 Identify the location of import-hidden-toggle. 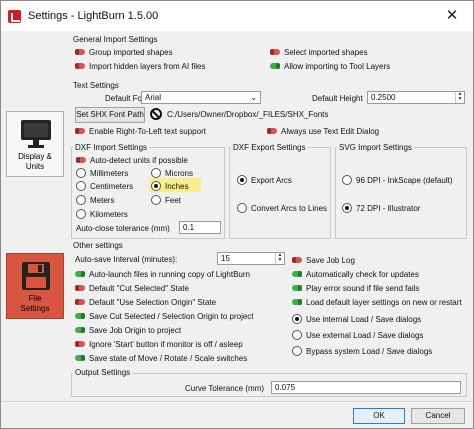
(80, 66).